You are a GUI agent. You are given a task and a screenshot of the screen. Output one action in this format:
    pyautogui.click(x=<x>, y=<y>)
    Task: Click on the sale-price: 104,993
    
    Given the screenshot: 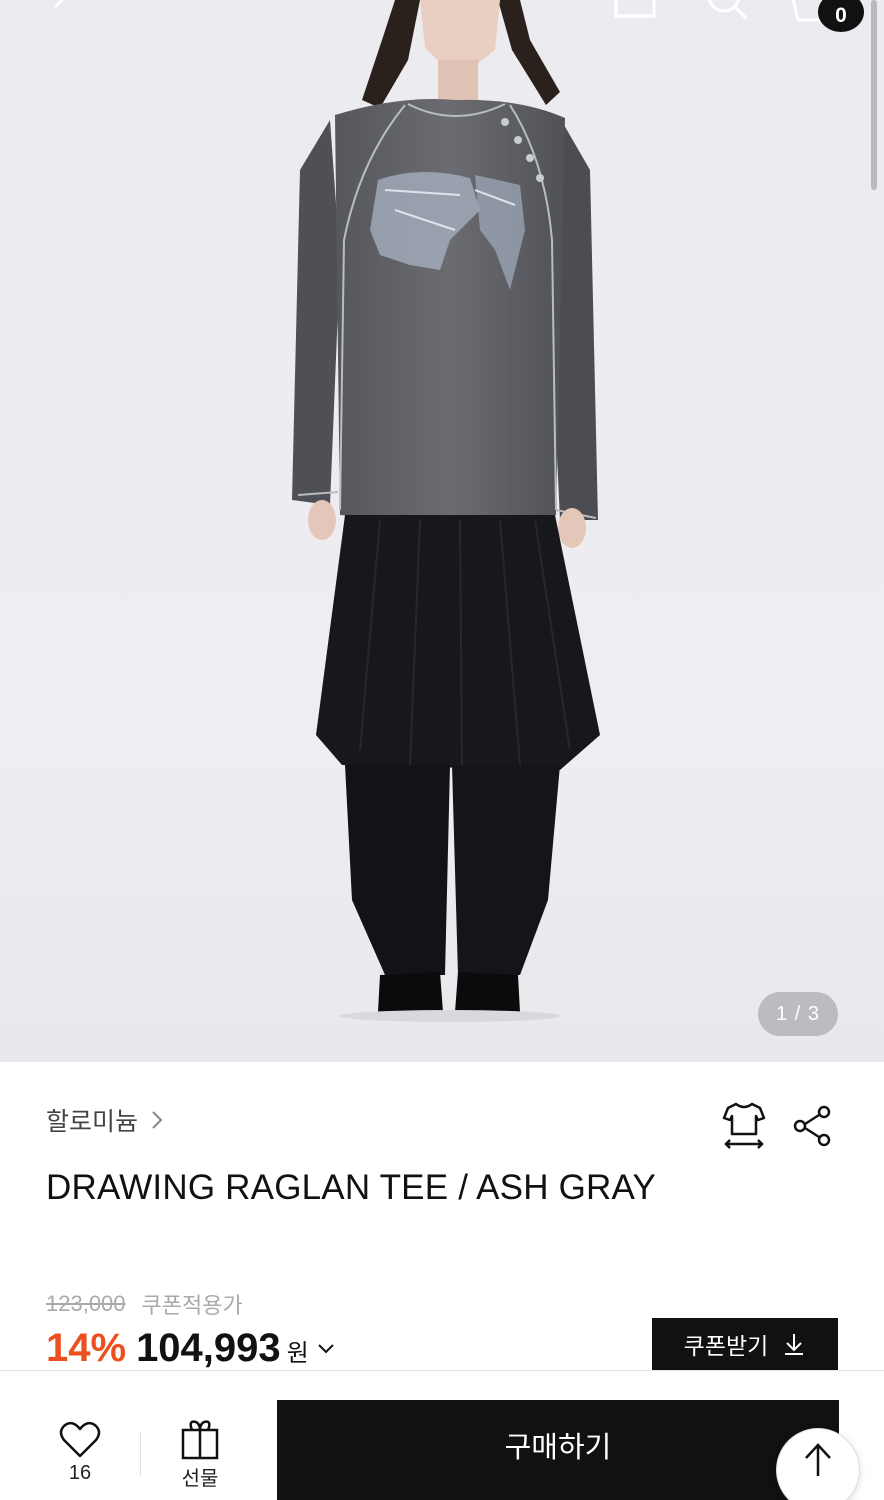 What is the action you would take?
    pyautogui.click(x=208, y=1348)
    